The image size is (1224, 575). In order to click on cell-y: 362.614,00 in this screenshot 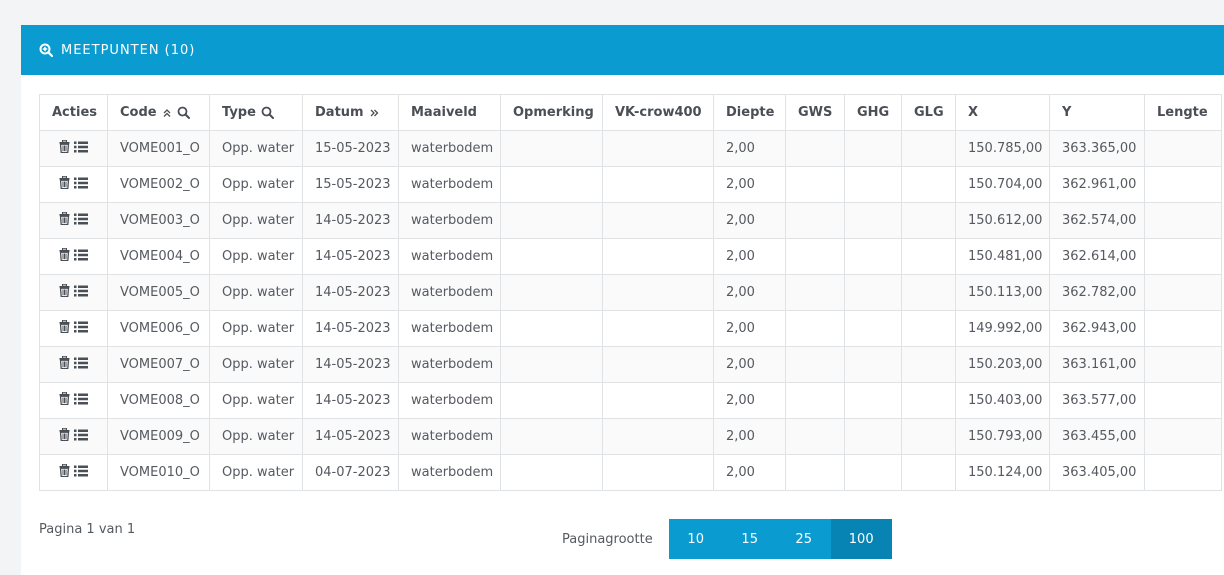, I will do `click(1097, 256)`.